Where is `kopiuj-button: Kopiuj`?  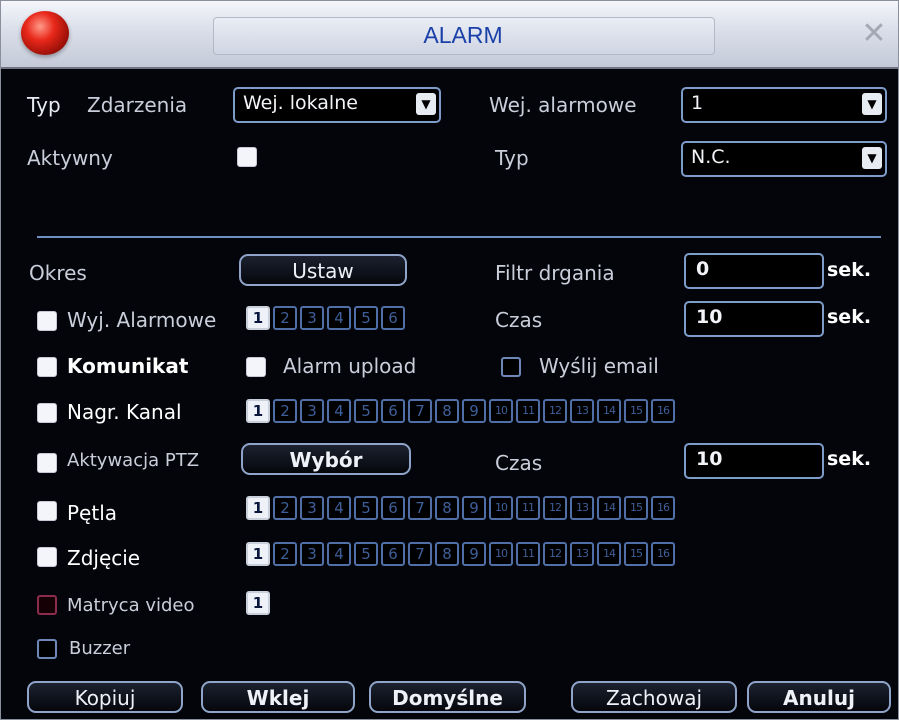
kopiuj-button: Kopiuj is located at coordinates (105, 697).